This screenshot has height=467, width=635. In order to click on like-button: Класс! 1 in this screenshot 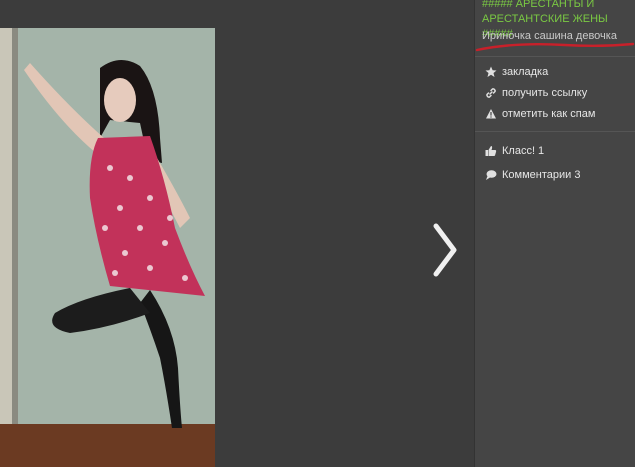, I will do `click(514, 151)`.